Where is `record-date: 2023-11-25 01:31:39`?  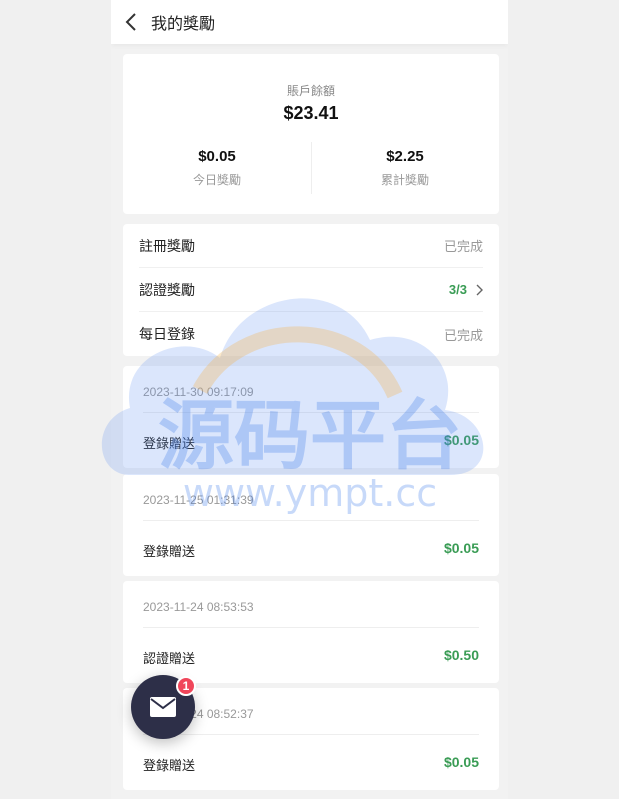
record-date: 2023-11-25 01:31:39 is located at coordinates (198, 500).